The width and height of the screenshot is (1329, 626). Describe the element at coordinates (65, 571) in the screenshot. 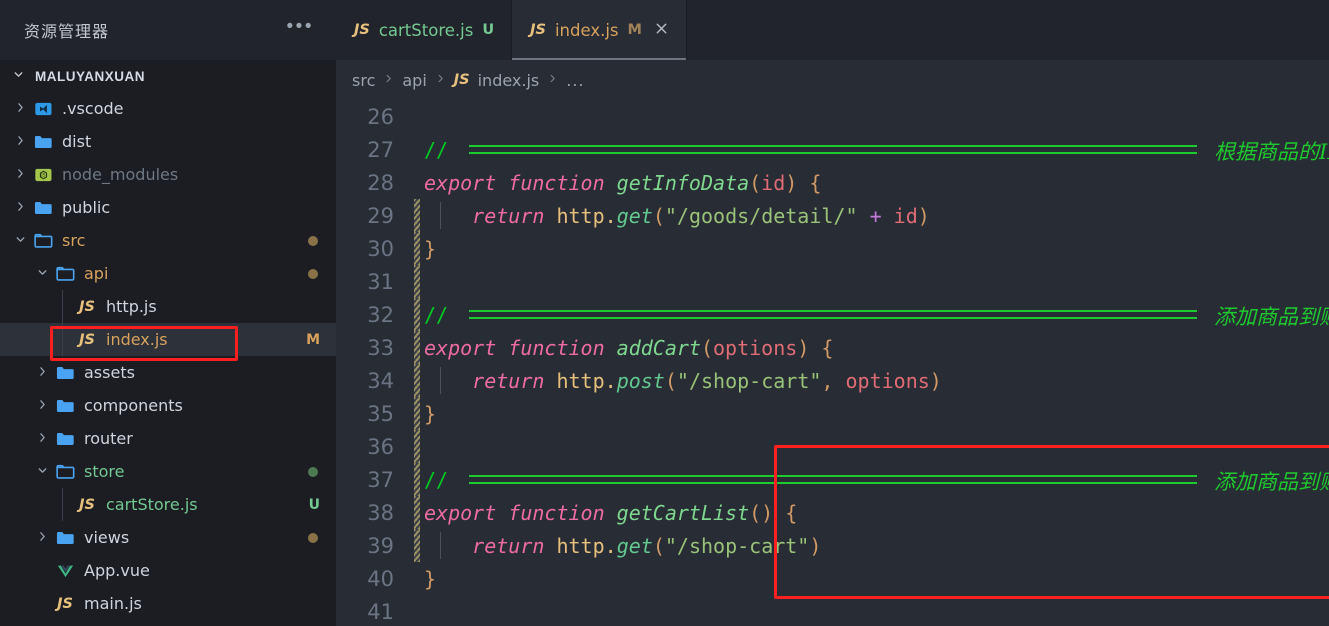

I see `vue-file-icon` at that location.